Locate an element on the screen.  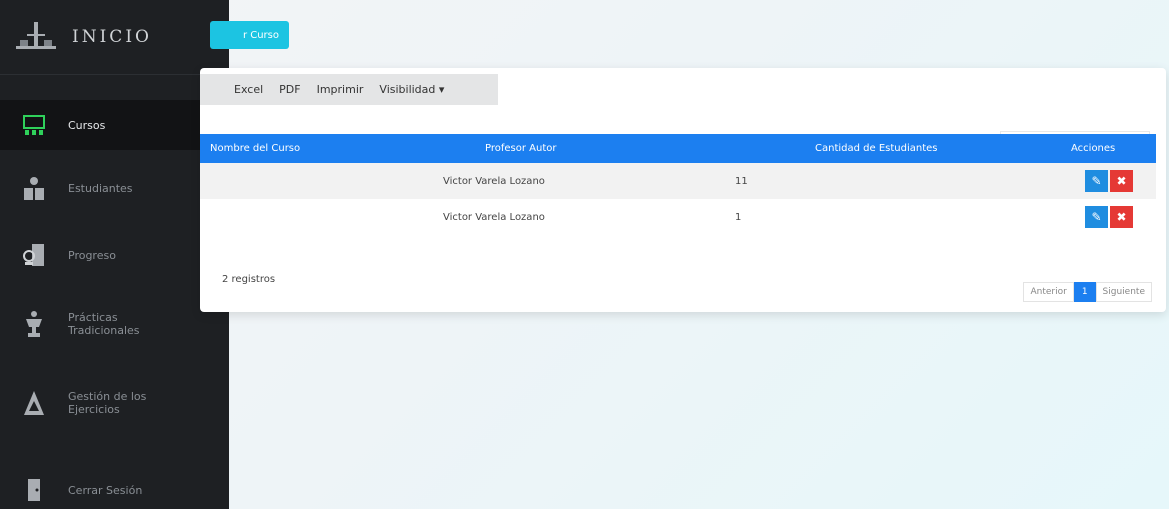
column-header-teacher: Profesor Autor is located at coordinates (575, 148).